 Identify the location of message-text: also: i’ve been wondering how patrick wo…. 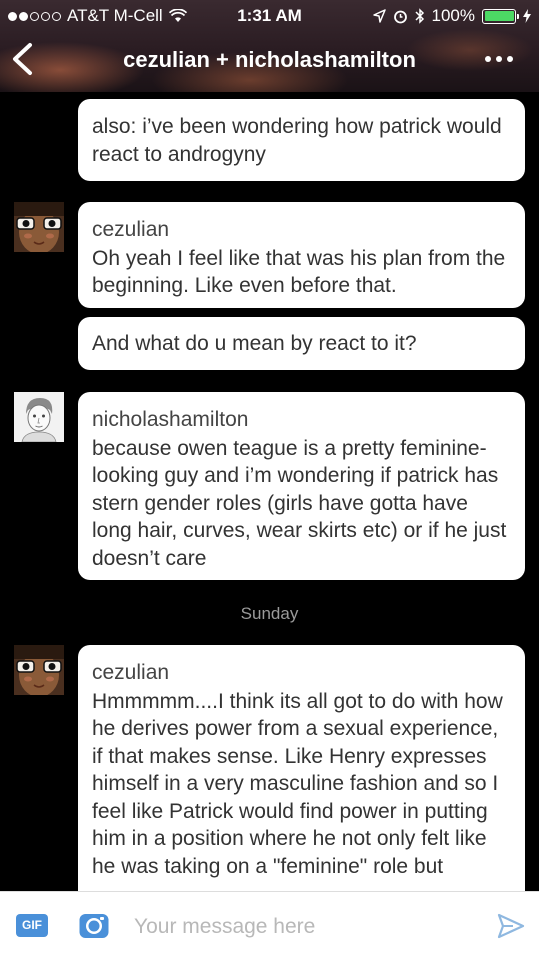
(297, 140).